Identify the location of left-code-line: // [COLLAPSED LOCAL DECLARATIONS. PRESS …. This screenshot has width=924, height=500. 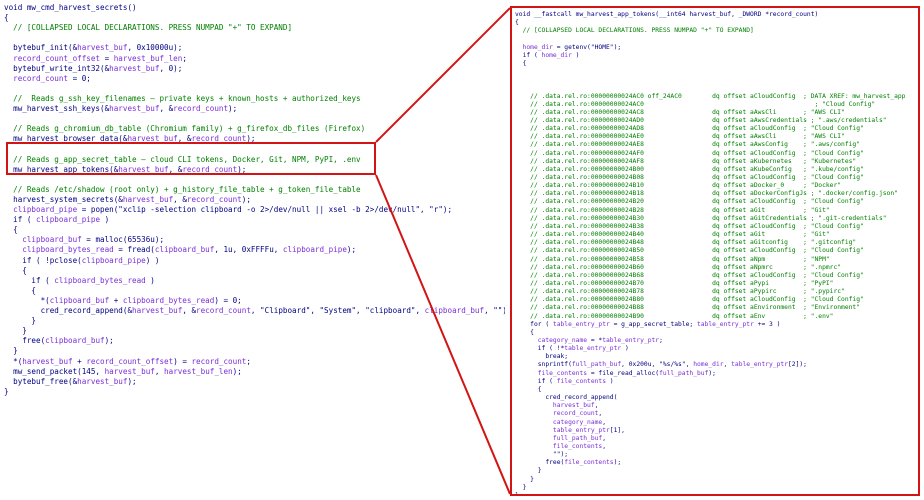
(148, 27).